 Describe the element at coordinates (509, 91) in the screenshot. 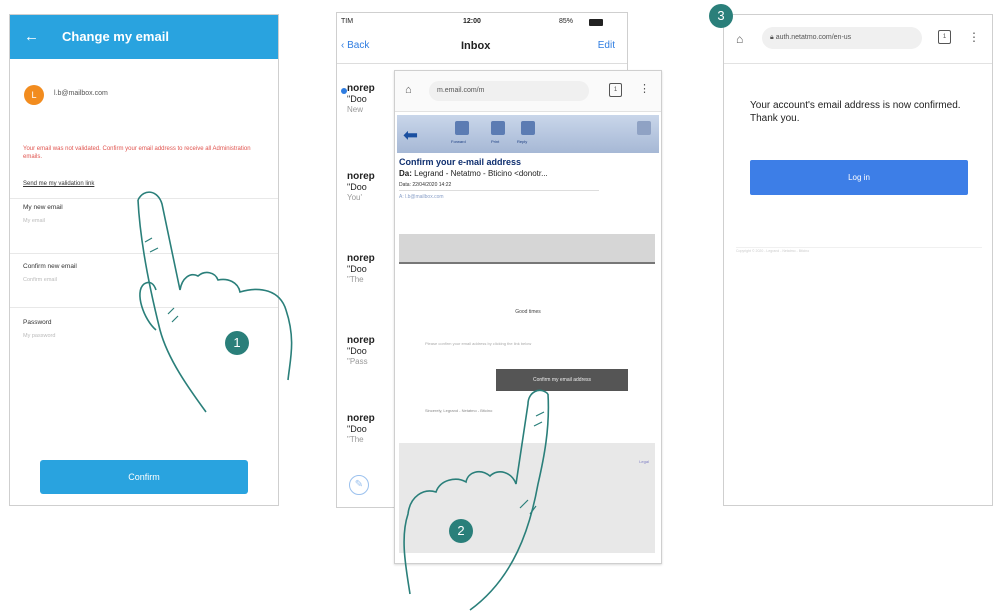

I see `address-bar: m.email.com/m` at that location.